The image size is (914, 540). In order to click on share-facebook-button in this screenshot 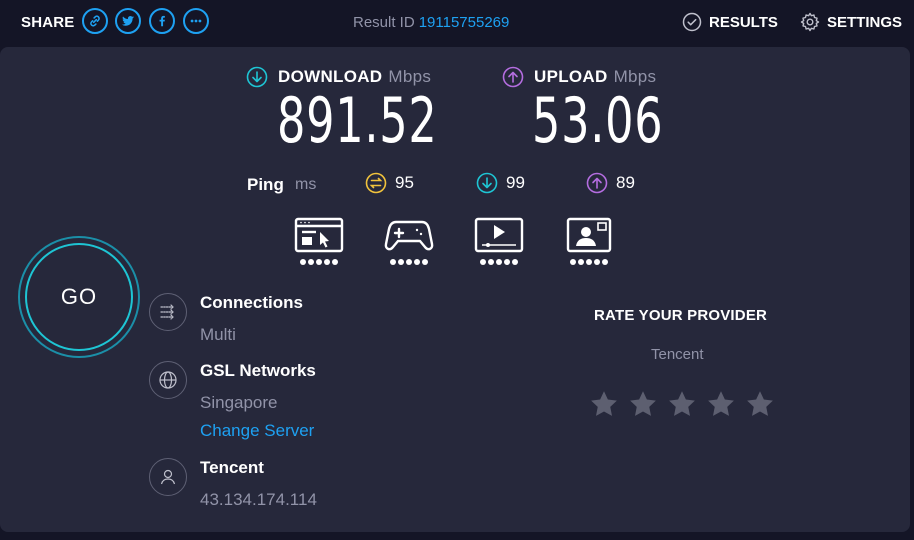, I will do `click(162, 21)`.